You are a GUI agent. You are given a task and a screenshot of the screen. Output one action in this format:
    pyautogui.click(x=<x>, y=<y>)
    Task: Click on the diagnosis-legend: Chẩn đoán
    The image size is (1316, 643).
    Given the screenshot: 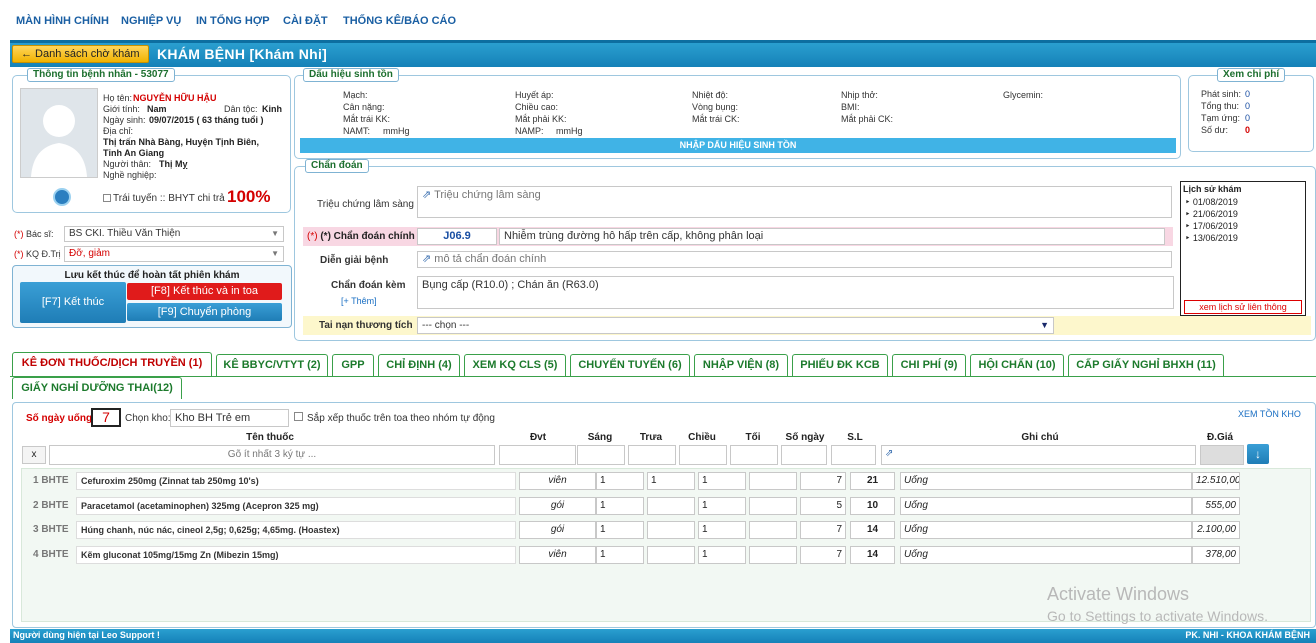 What is the action you would take?
    pyautogui.click(x=337, y=166)
    